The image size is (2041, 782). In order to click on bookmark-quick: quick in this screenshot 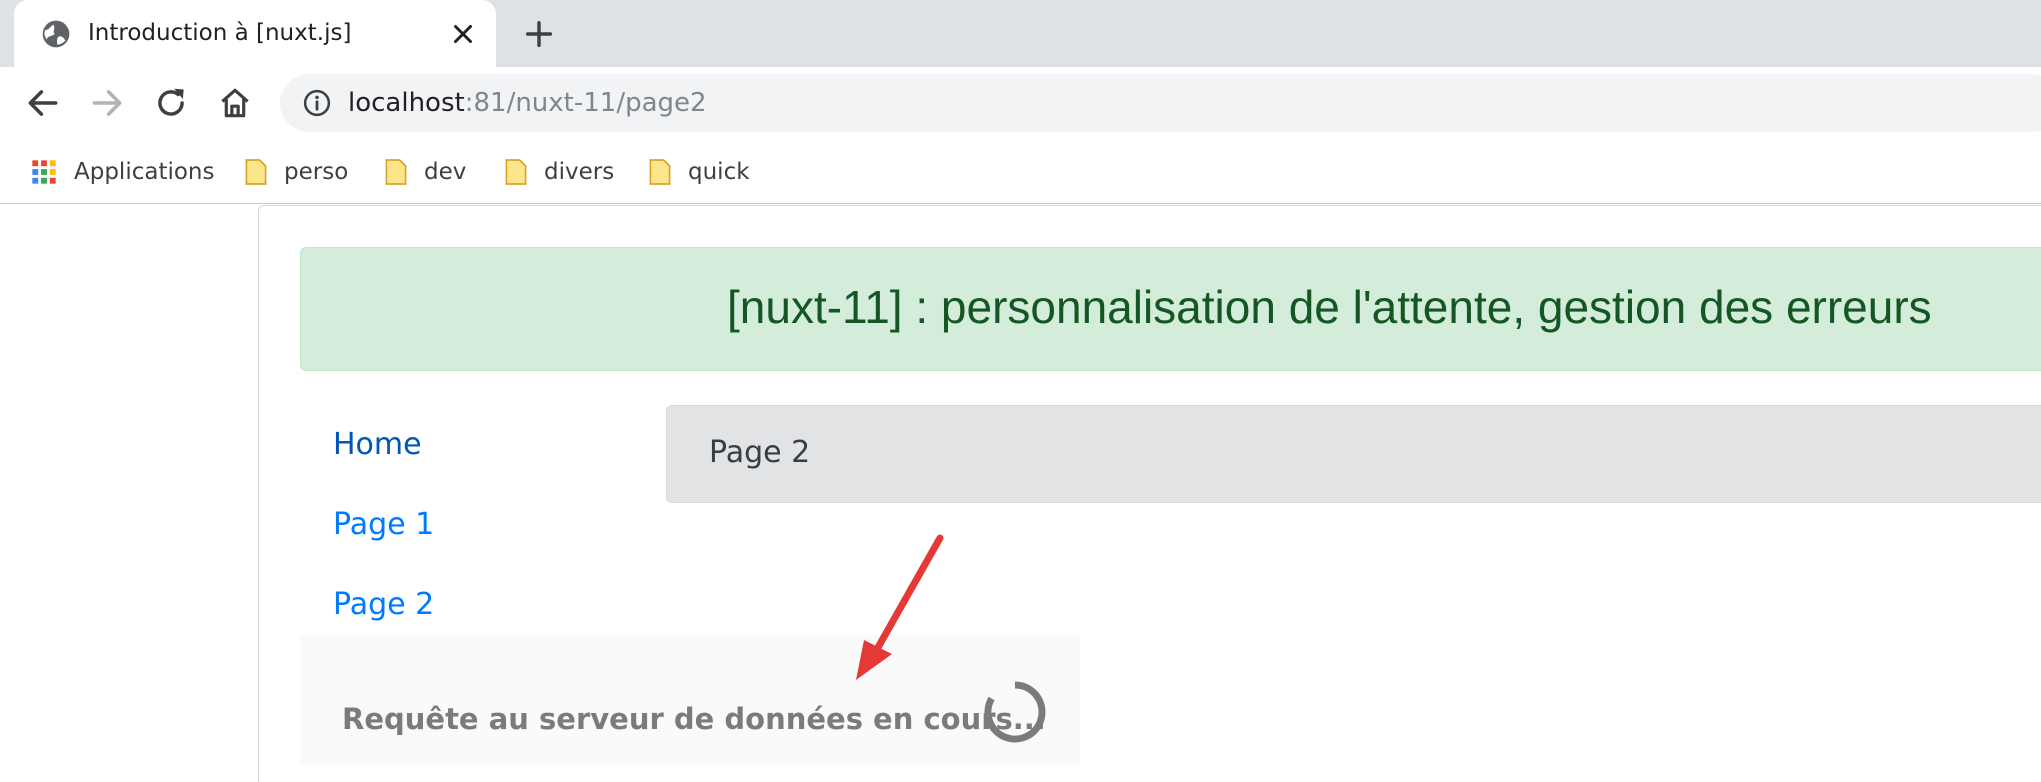, I will do `click(699, 172)`.